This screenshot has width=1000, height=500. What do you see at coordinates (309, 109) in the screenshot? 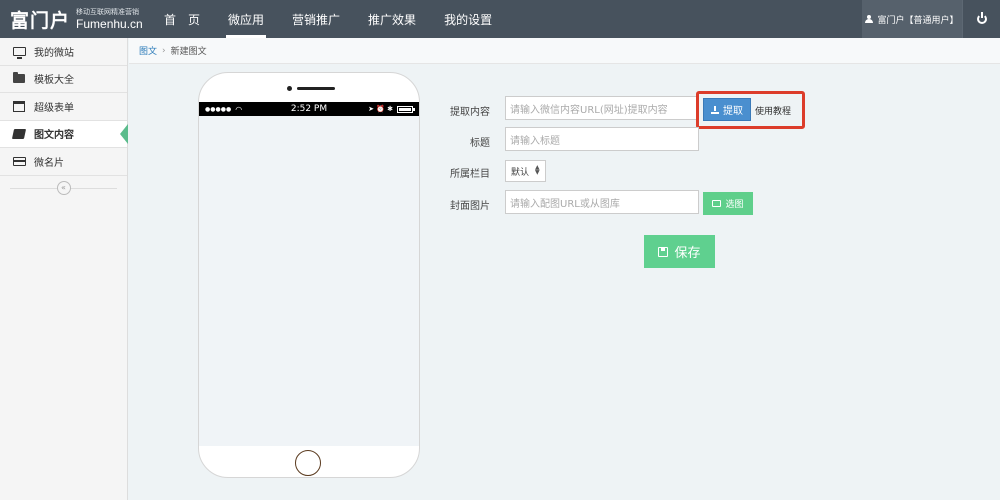
I see `phone-status-bar: ●●●●● ◠ 2:52 PM ➤ ⏰ ✱` at bounding box center [309, 109].